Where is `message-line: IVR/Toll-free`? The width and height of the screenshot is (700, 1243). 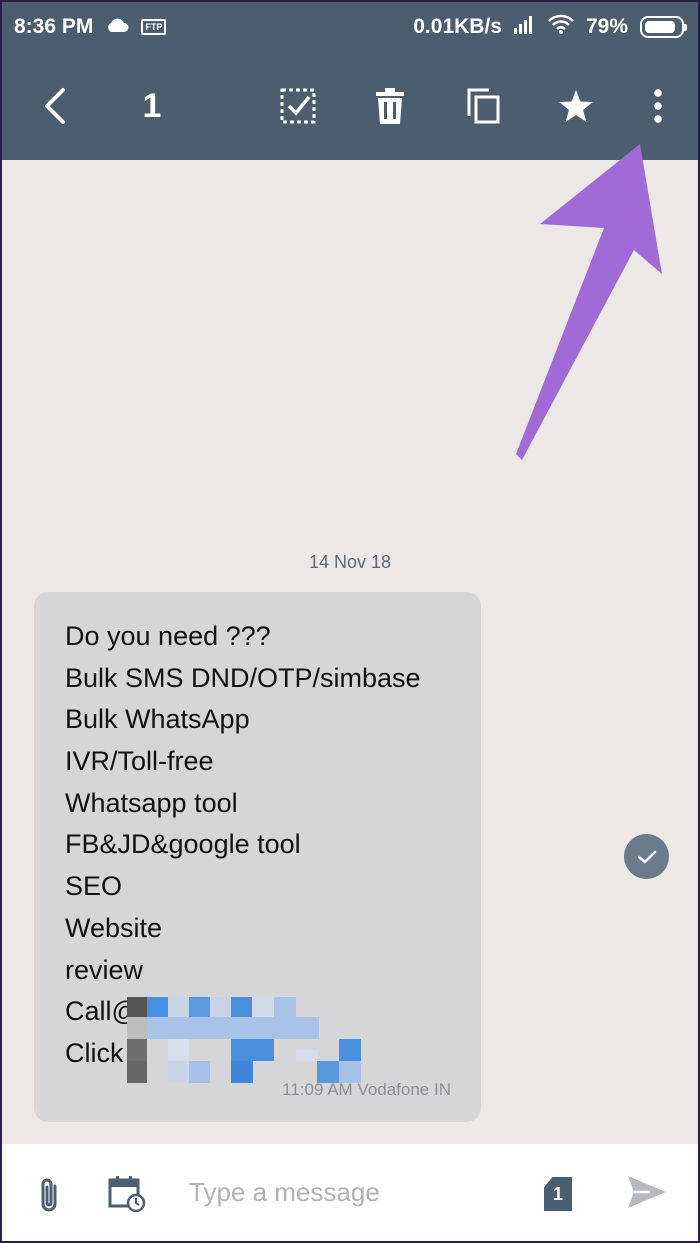
message-line: IVR/Toll-free is located at coordinates (139, 761).